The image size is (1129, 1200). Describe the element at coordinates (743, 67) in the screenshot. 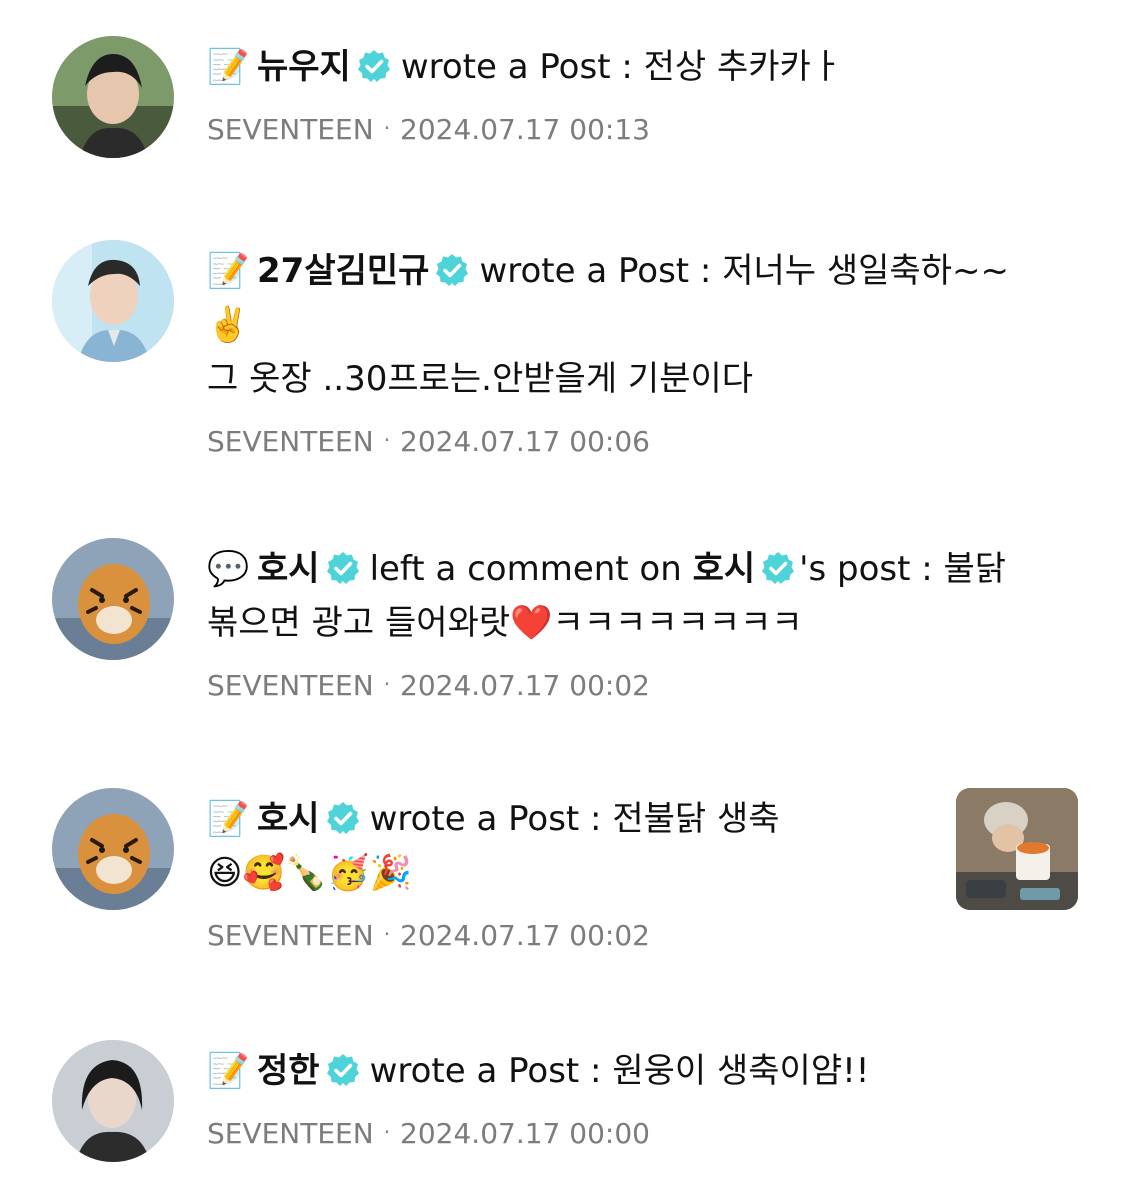

I see `post-text: 전상 추카카ㅏ` at that location.